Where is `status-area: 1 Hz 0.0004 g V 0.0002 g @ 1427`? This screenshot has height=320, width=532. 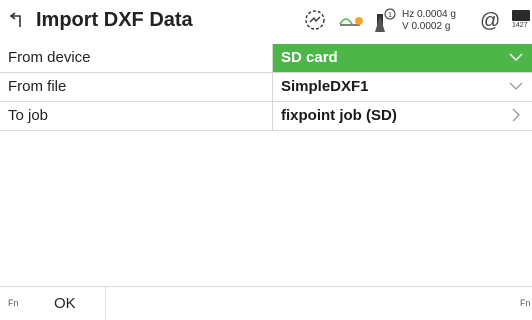 status-area: 1 Hz 0.0004 g V 0.0002 g @ 1427 is located at coordinates (416, 22).